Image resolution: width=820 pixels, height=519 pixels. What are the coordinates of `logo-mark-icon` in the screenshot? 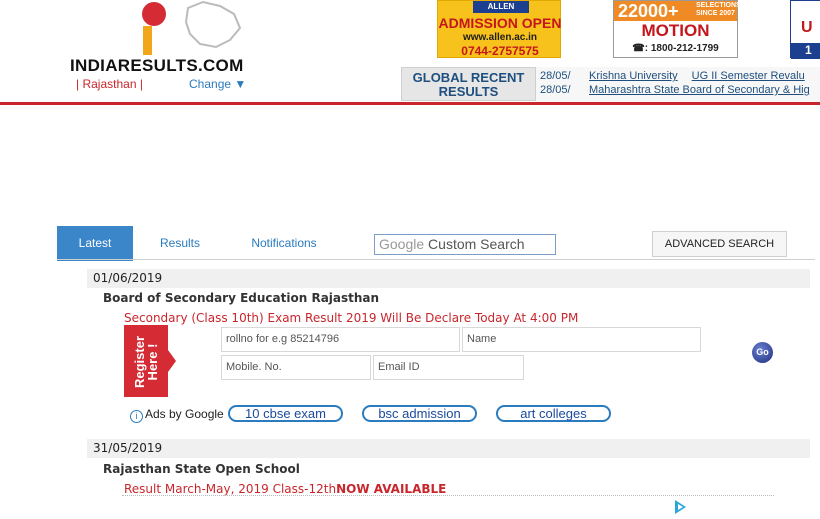 It's located at (192, 27).